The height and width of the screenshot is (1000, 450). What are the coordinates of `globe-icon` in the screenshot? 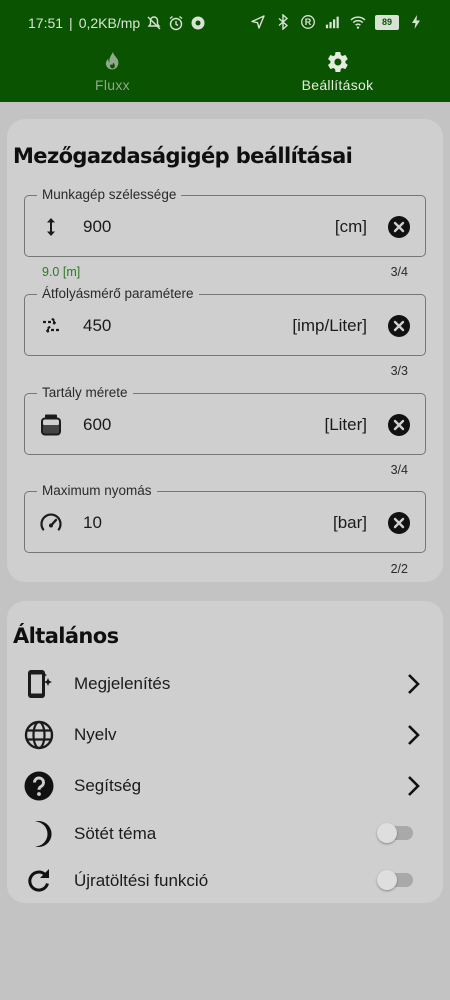 It's located at (39, 735).